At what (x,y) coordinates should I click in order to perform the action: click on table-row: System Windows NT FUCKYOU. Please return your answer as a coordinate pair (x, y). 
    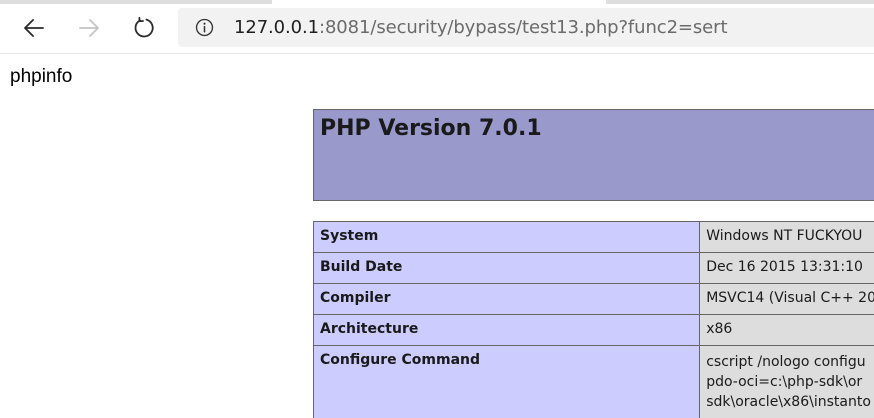
    Looking at the image, I should click on (593, 237).